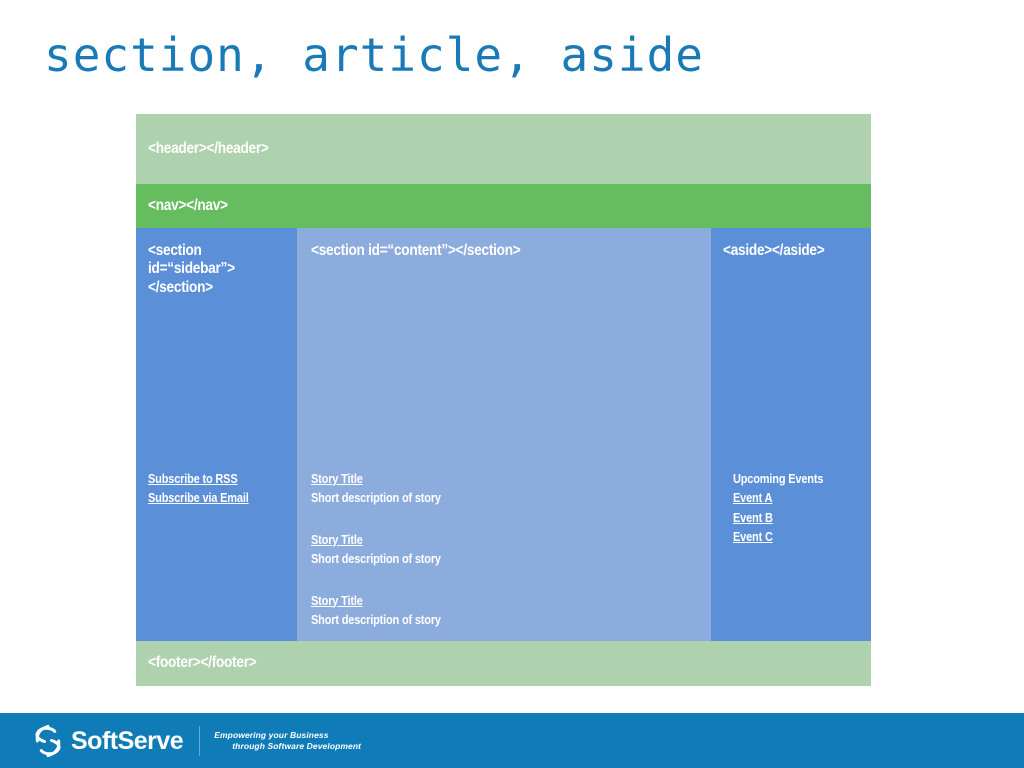 Image resolution: width=1024 pixels, height=768 pixels. What do you see at coordinates (503, 206) in the screenshot?
I see `diagram-block-nav: <nav></nav>` at bounding box center [503, 206].